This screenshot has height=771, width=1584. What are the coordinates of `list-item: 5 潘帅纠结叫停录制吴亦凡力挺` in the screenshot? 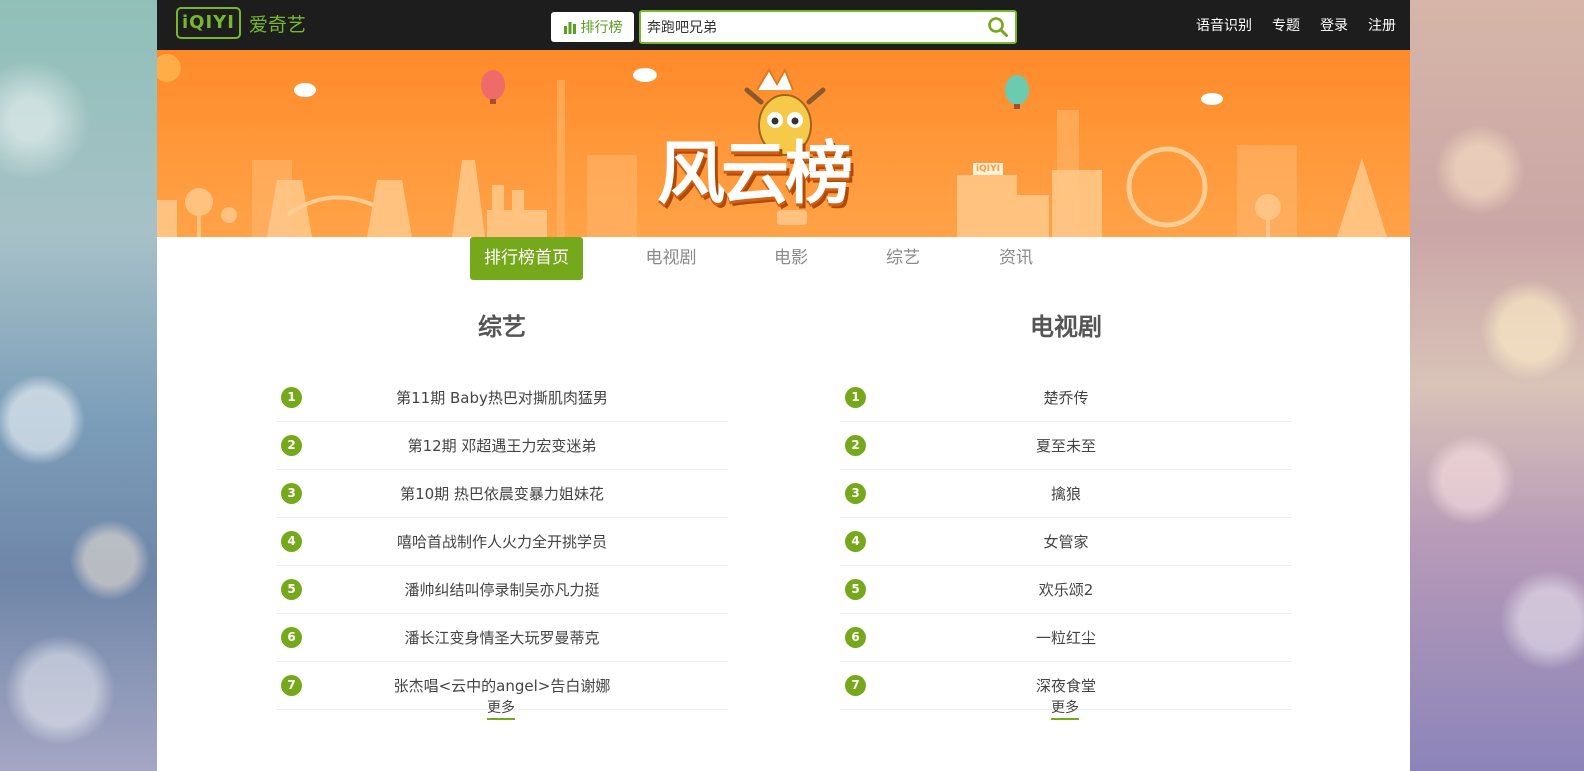 It's located at (502, 590).